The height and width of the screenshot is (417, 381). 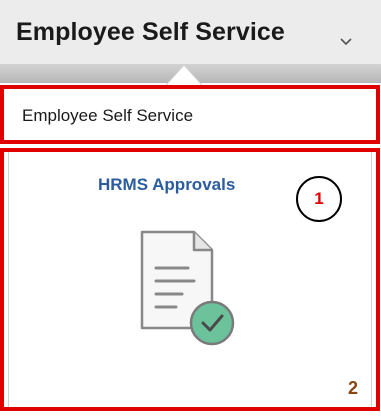 I want to click on callout-number-1: 1, so click(x=319, y=199).